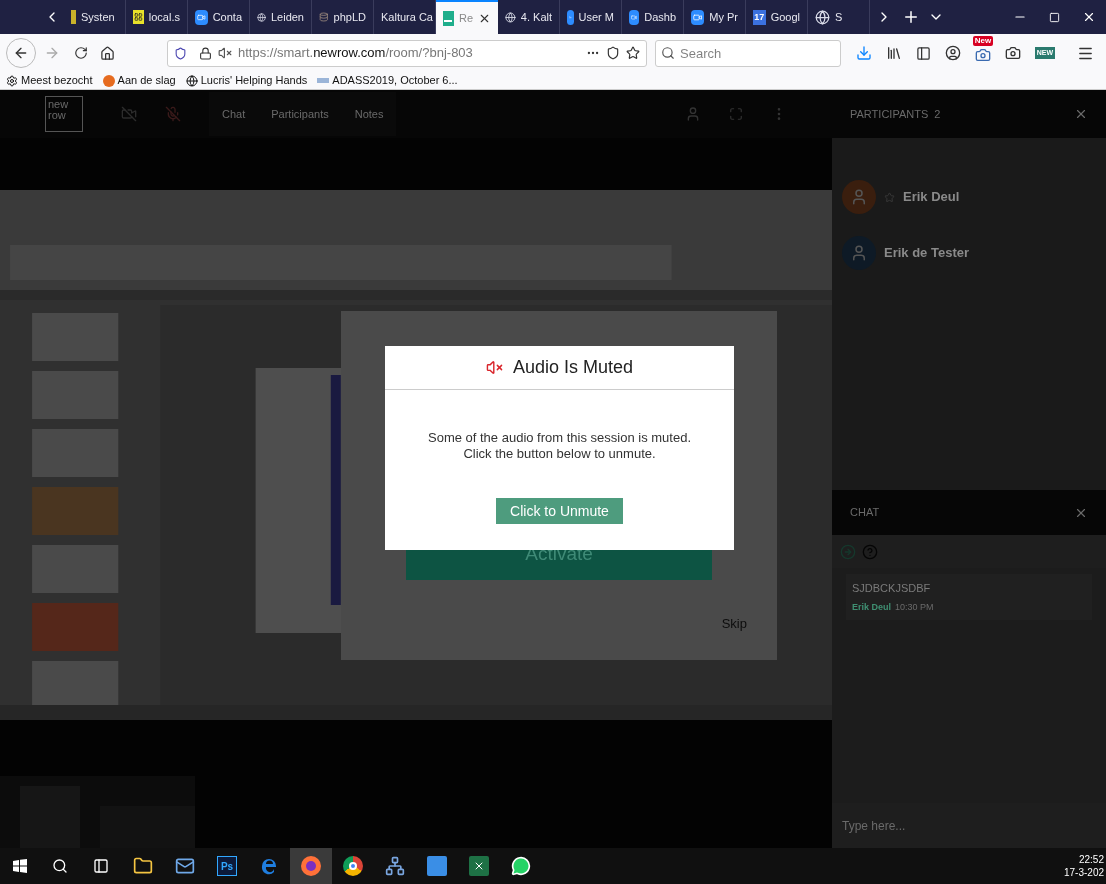  Describe the element at coordinates (982, 55) in the screenshot. I see `screenshot-icon` at that location.